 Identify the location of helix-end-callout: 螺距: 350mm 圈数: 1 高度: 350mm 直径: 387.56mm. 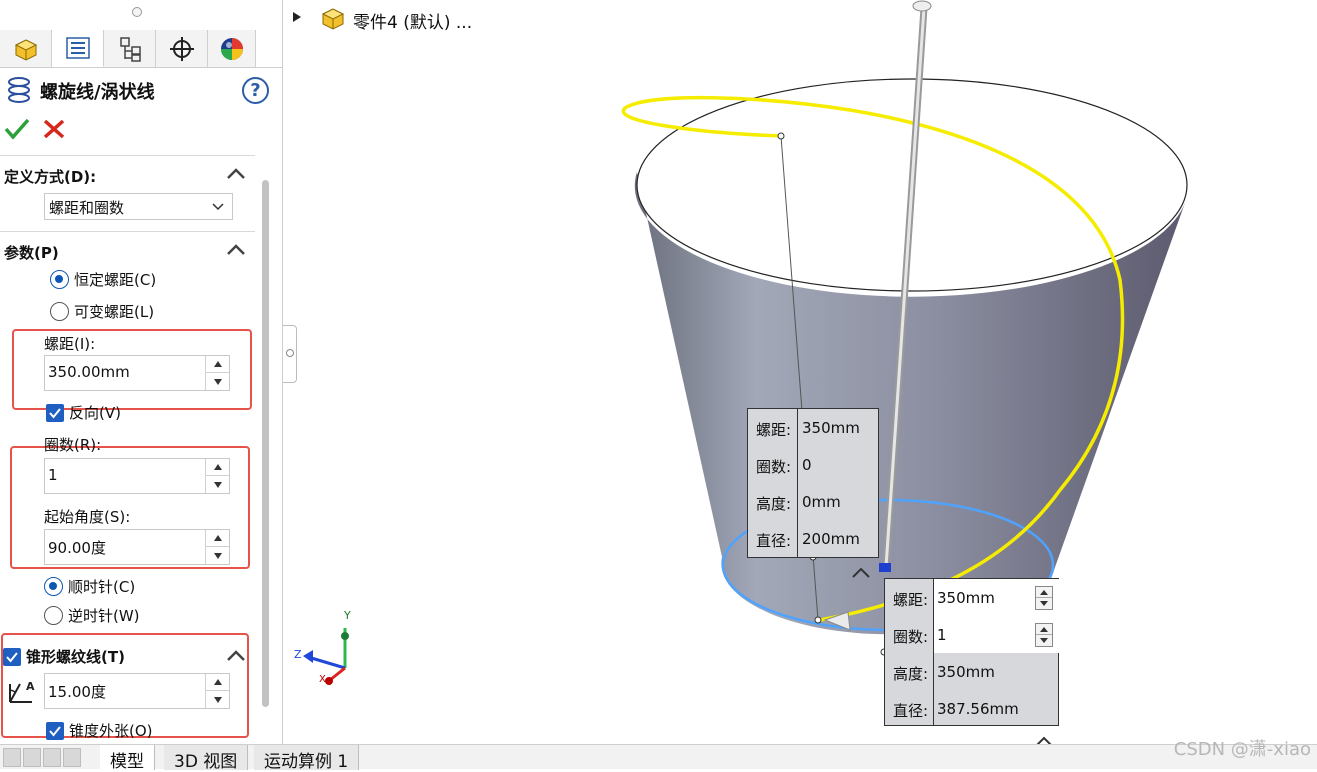
(971, 652).